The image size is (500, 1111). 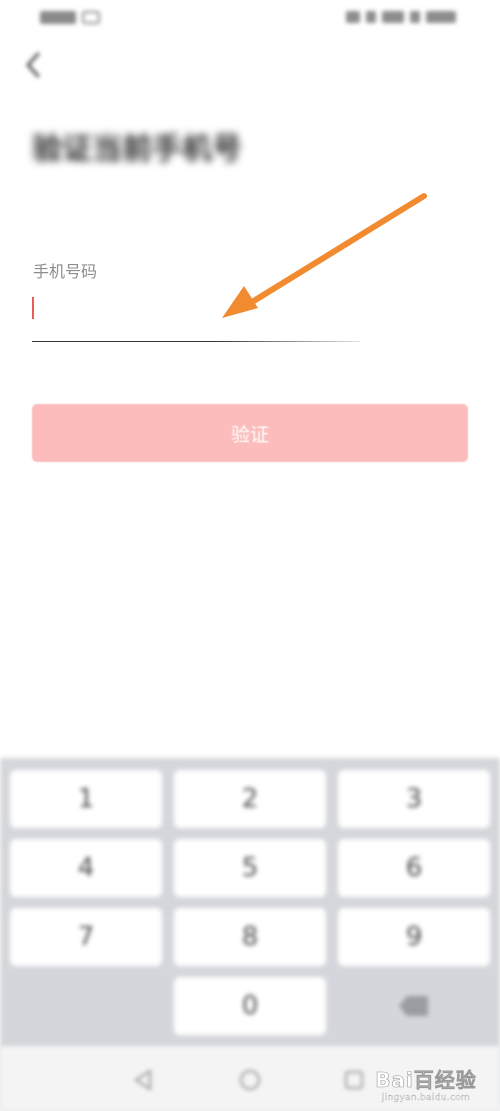 What do you see at coordinates (196, 341) in the screenshot?
I see `input-underline` at bounding box center [196, 341].